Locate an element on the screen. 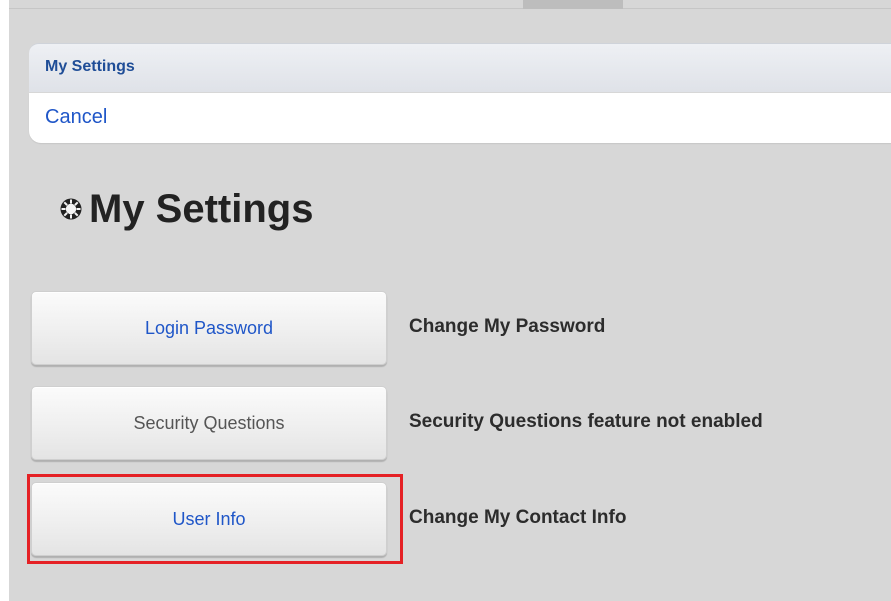 The width and height of the screenshot is (891, 601). top-tab-indicator is located at coordinates (573, 4).